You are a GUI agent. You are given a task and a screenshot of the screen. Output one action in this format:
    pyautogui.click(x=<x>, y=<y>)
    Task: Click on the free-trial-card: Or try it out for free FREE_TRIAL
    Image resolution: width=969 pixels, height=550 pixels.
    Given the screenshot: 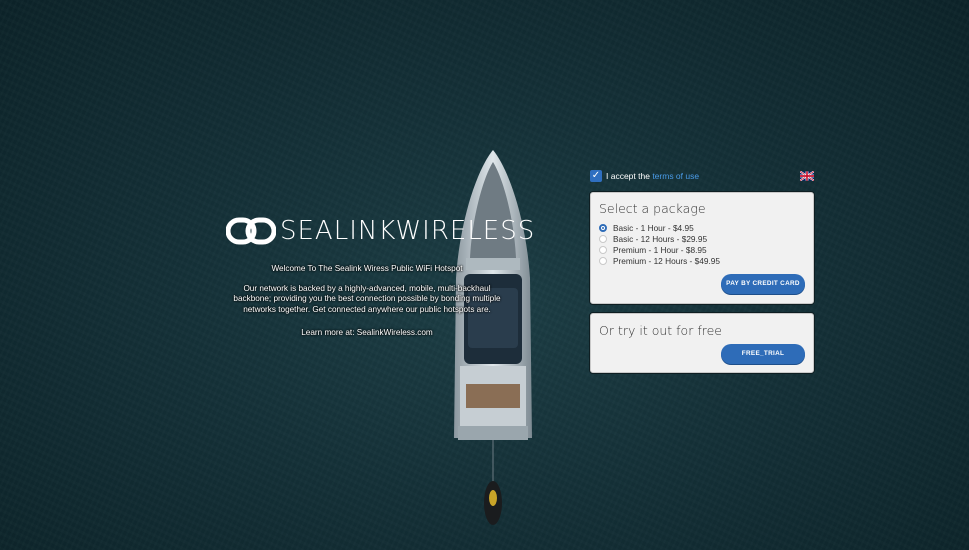 What is the action you would take?
    pyautogui.click(x=702, y=343)
    